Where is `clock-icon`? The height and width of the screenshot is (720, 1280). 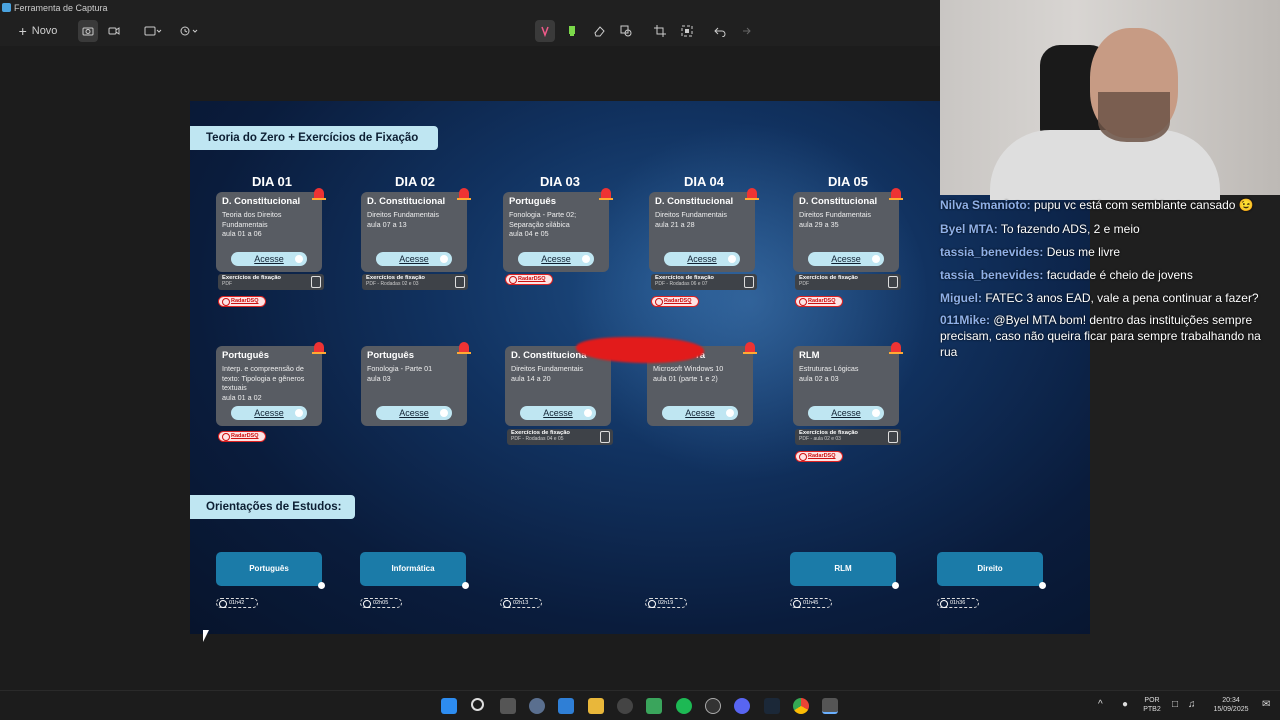
clock-icon is located at coordinates (189, 31).